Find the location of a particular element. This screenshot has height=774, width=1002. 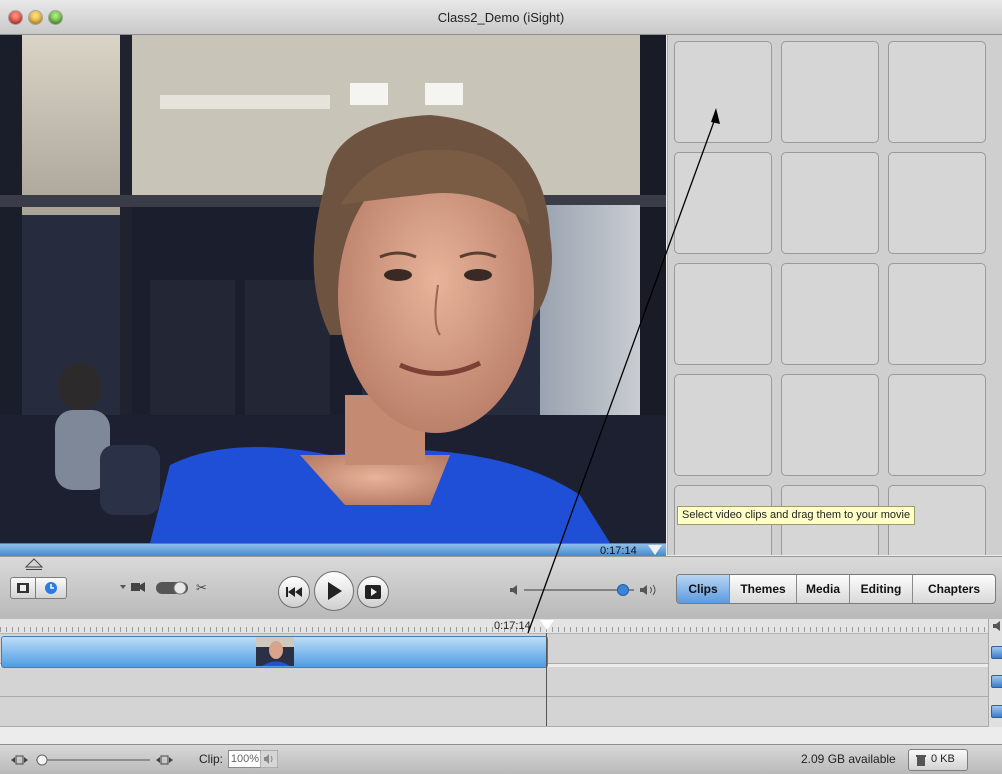

play-button is located at coordinates (334, 591).